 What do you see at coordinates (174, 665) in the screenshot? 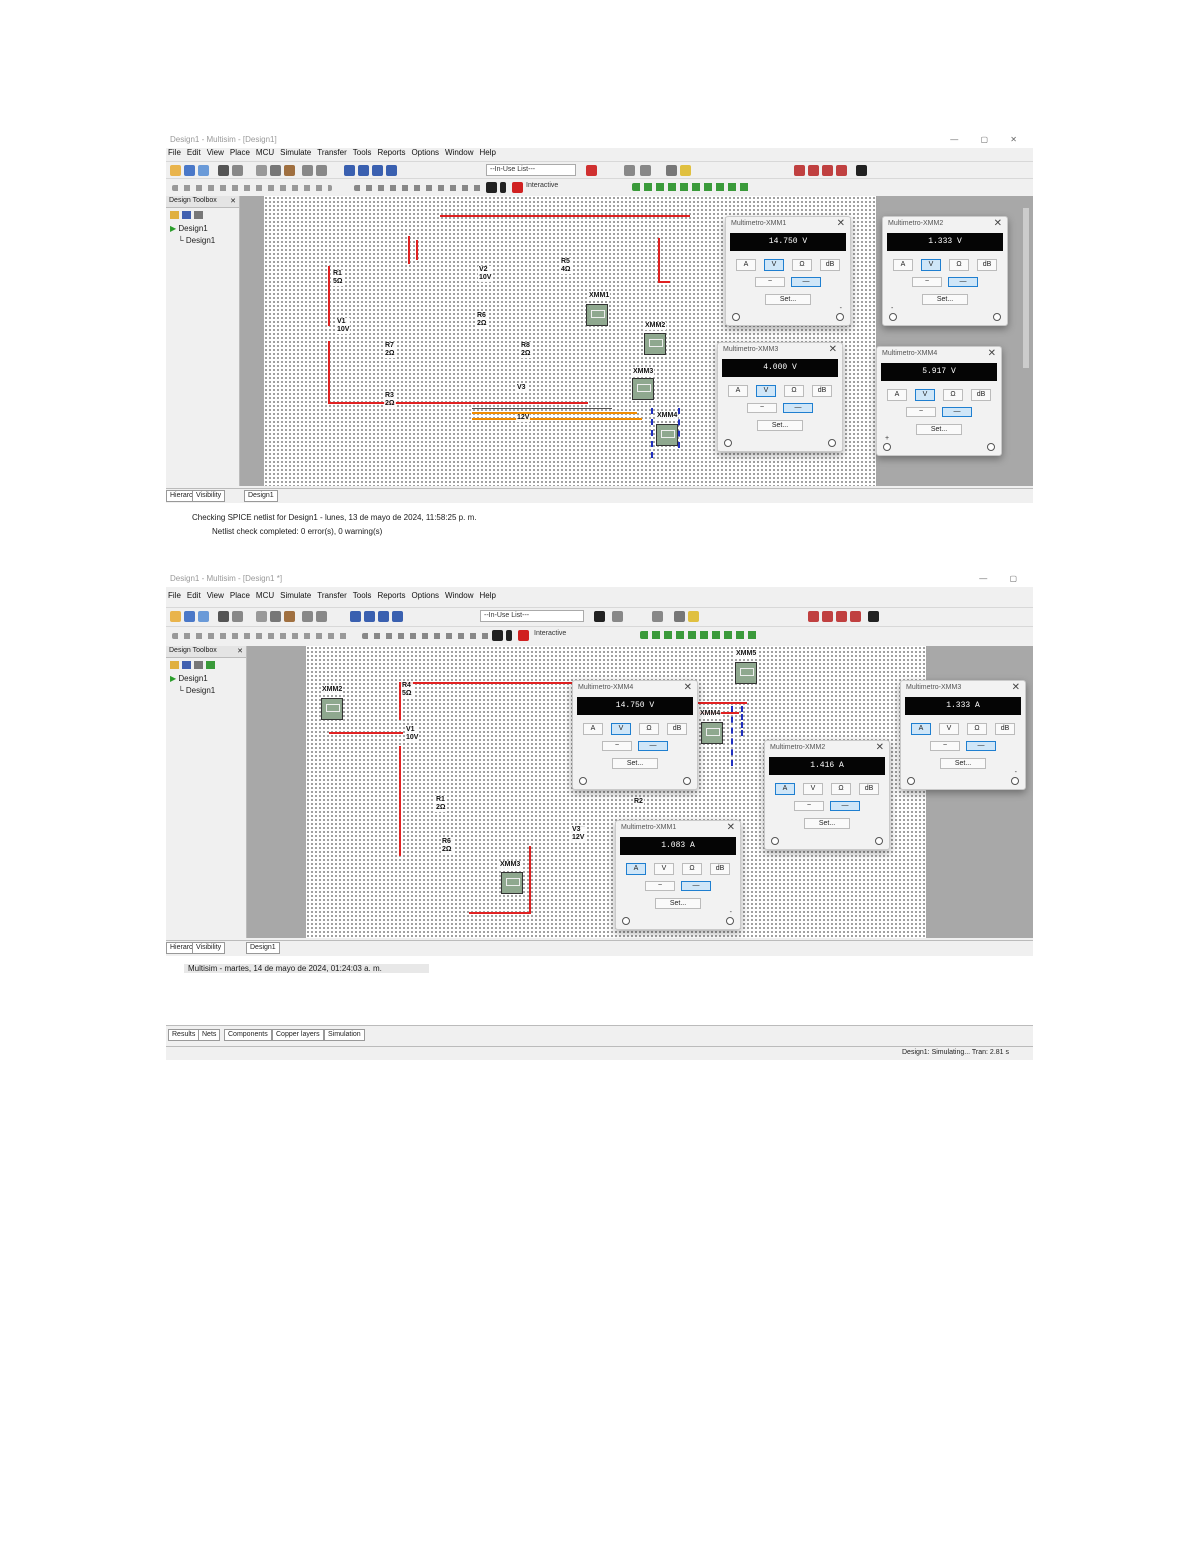
I see `folder-icon` at bounding box center [174, 665].